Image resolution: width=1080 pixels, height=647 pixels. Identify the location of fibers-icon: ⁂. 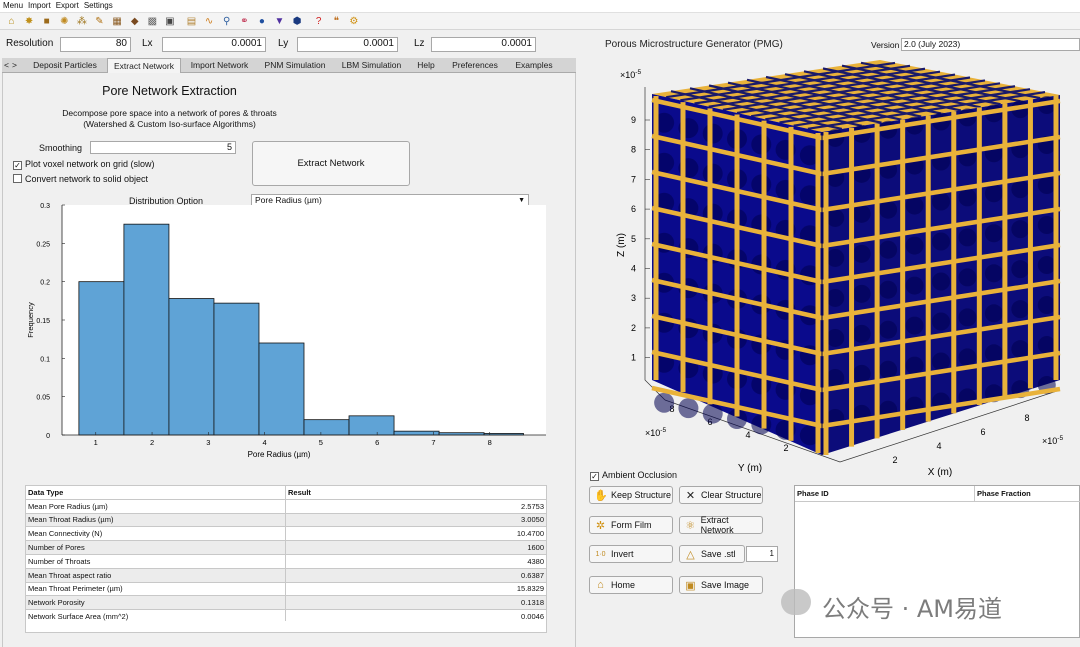
(81, 21).